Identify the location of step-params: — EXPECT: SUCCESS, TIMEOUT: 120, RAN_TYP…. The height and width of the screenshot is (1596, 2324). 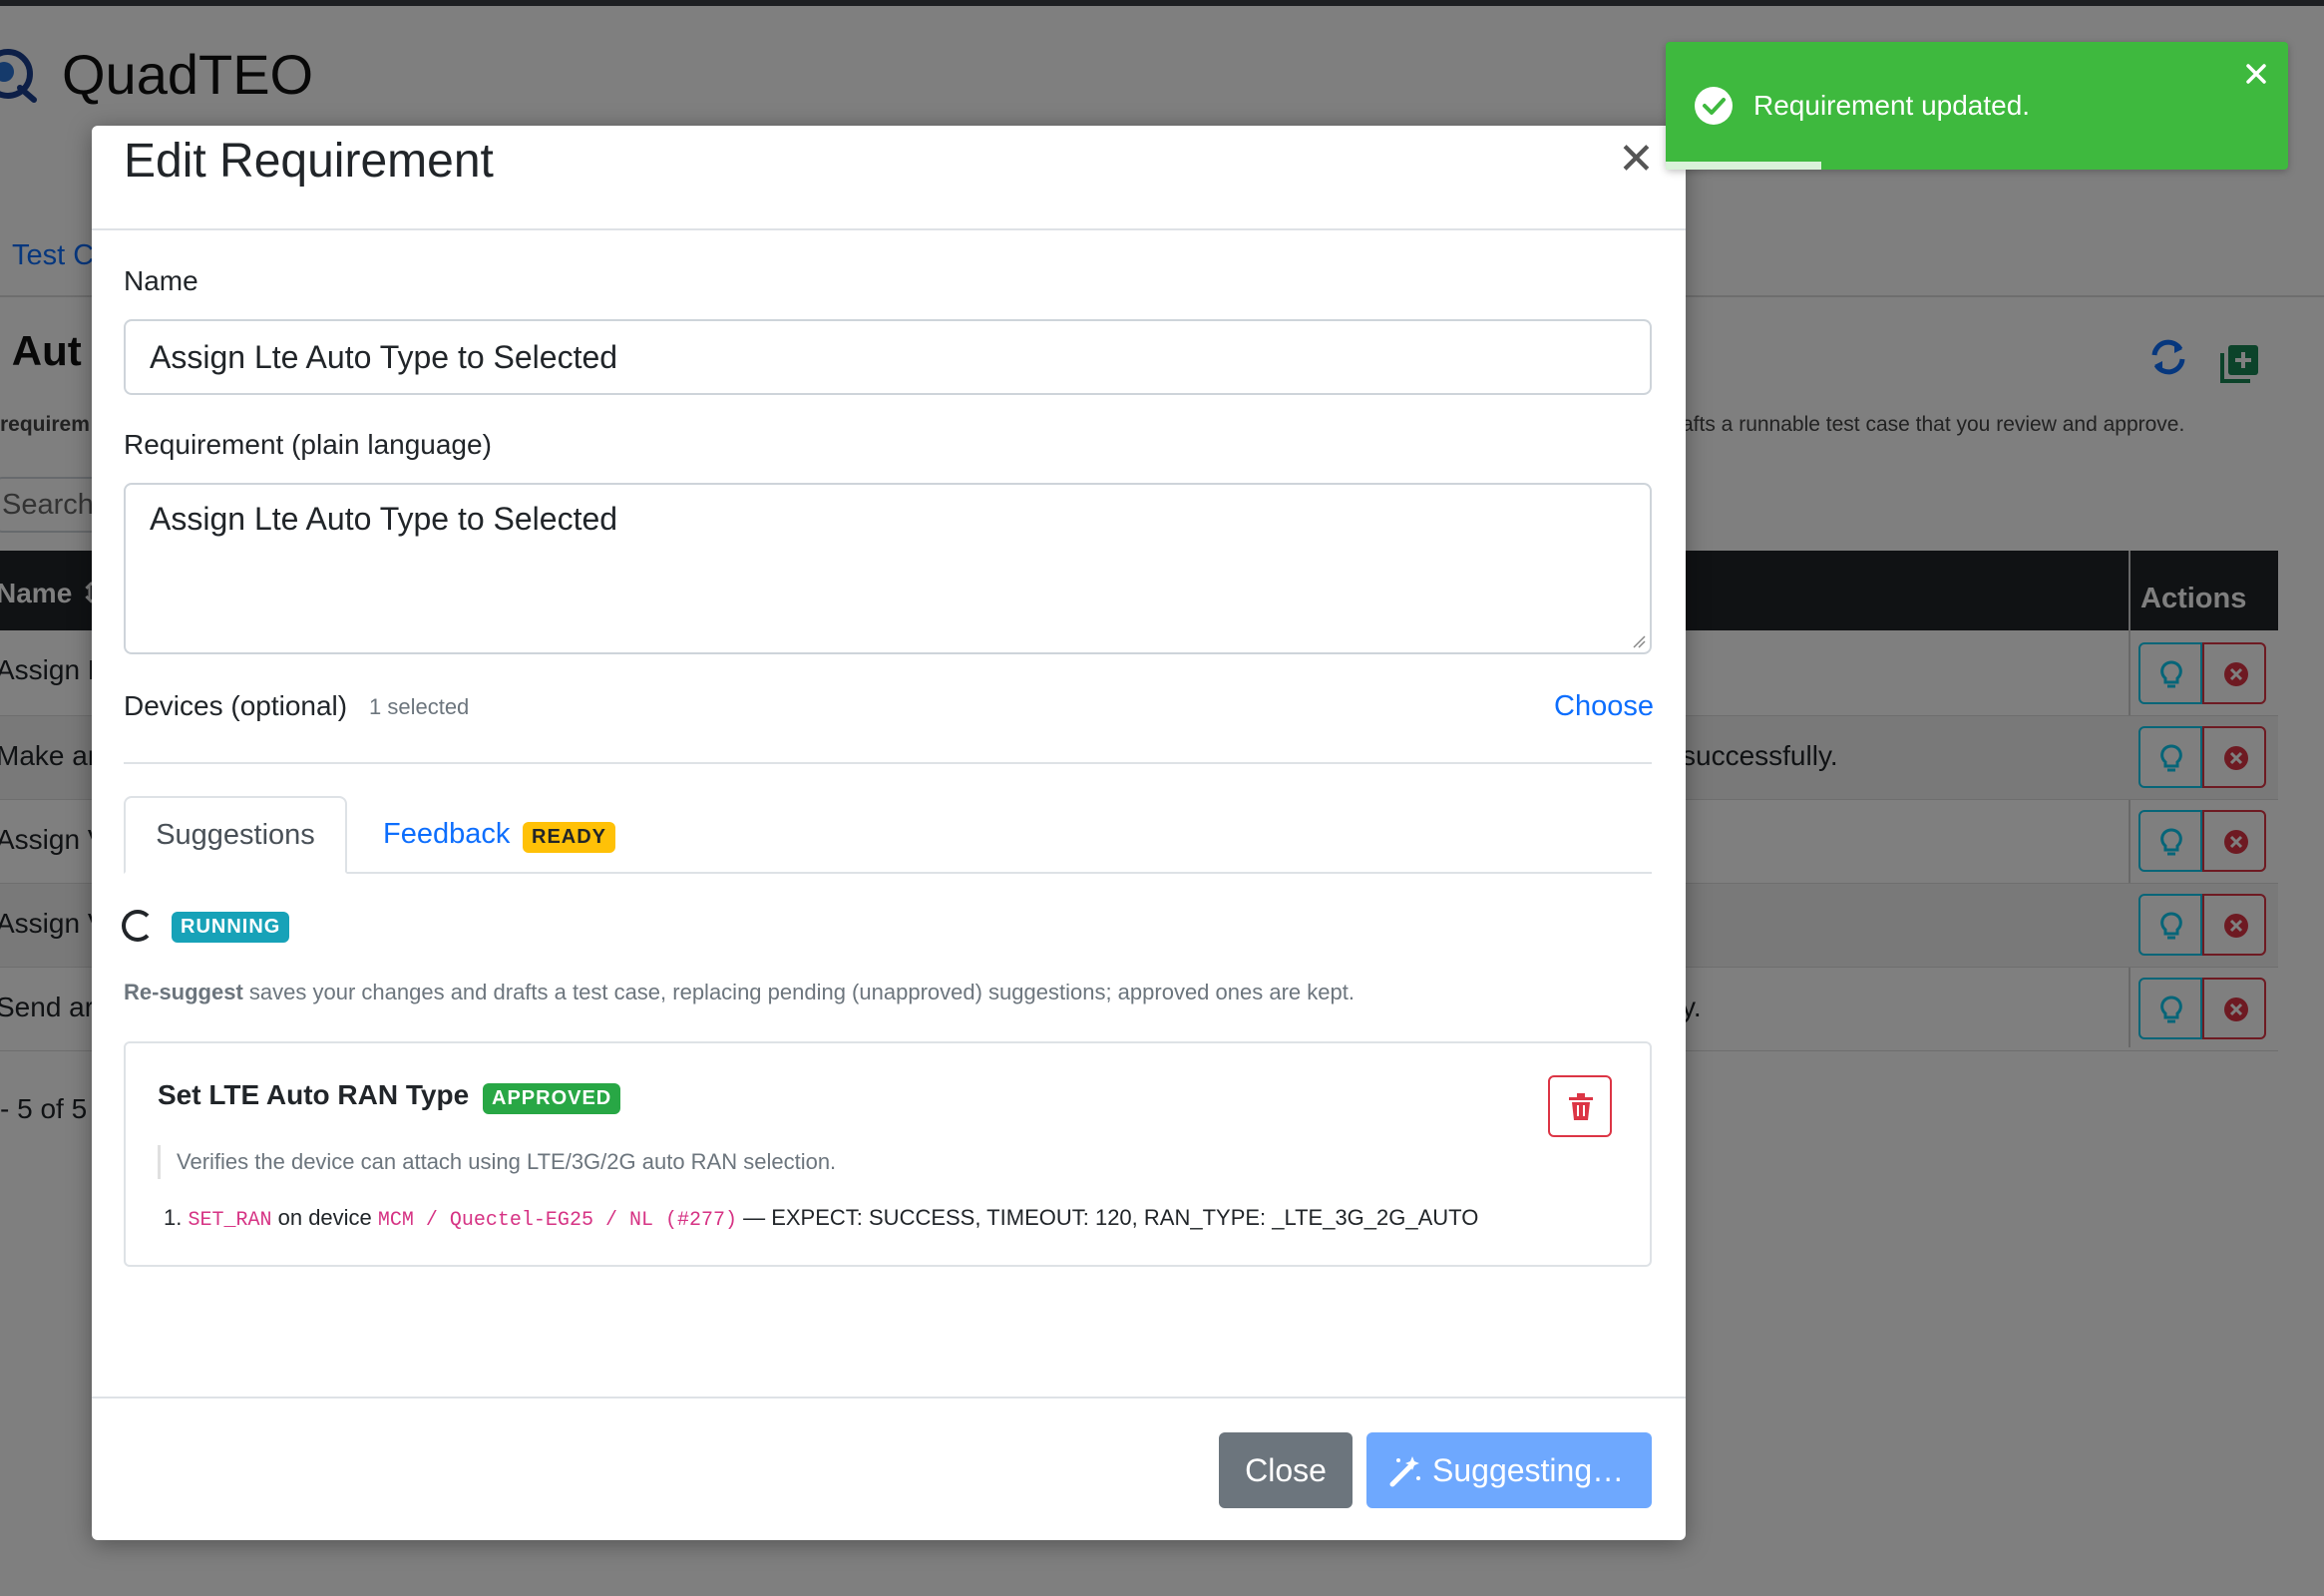
(1107, 1217).